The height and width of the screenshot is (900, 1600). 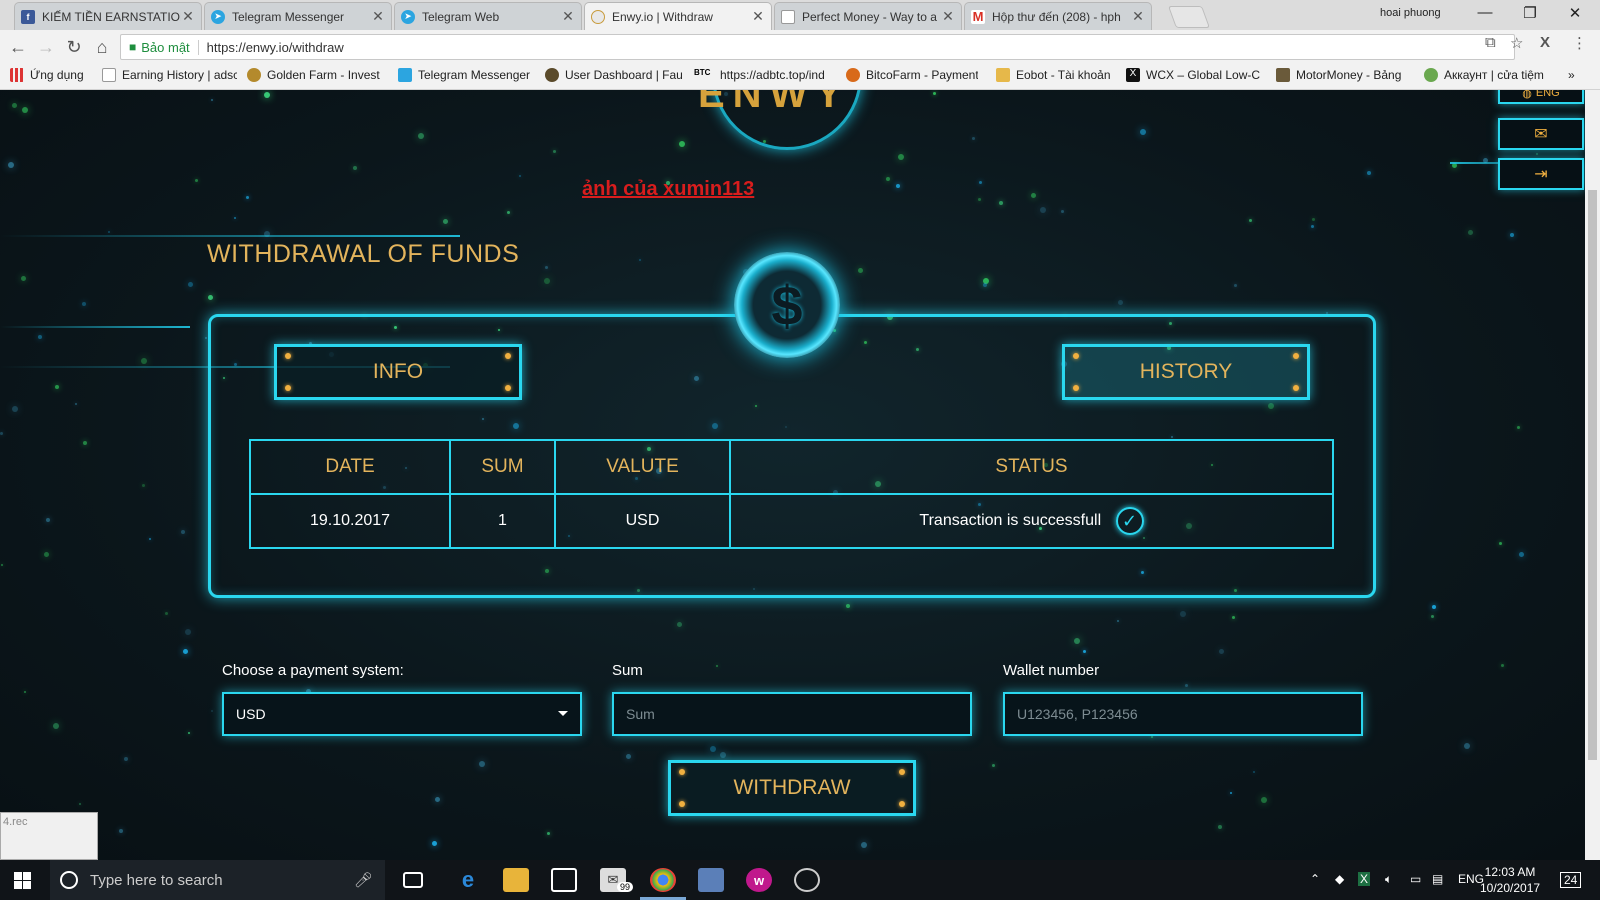 What do you see at coordinates (1133, 75) in the screenshot?
I see `wcx-icon: X` at bounding box center [1133, 75].